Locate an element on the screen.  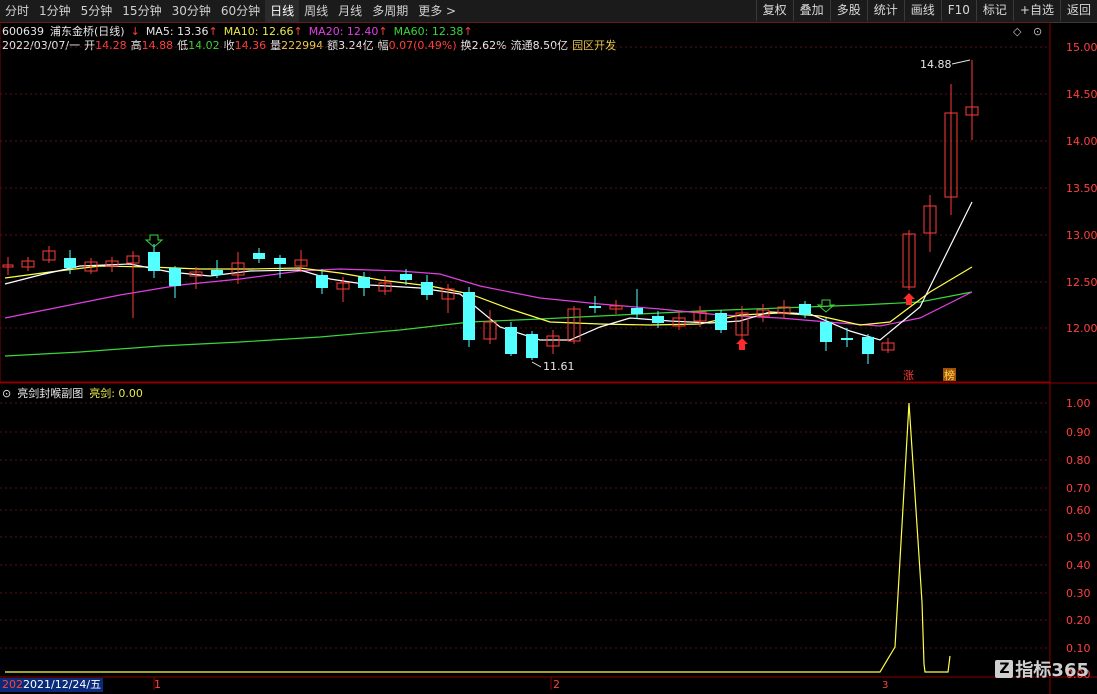
diamond-icon: ◇ is located at coordinates (1017, 31).